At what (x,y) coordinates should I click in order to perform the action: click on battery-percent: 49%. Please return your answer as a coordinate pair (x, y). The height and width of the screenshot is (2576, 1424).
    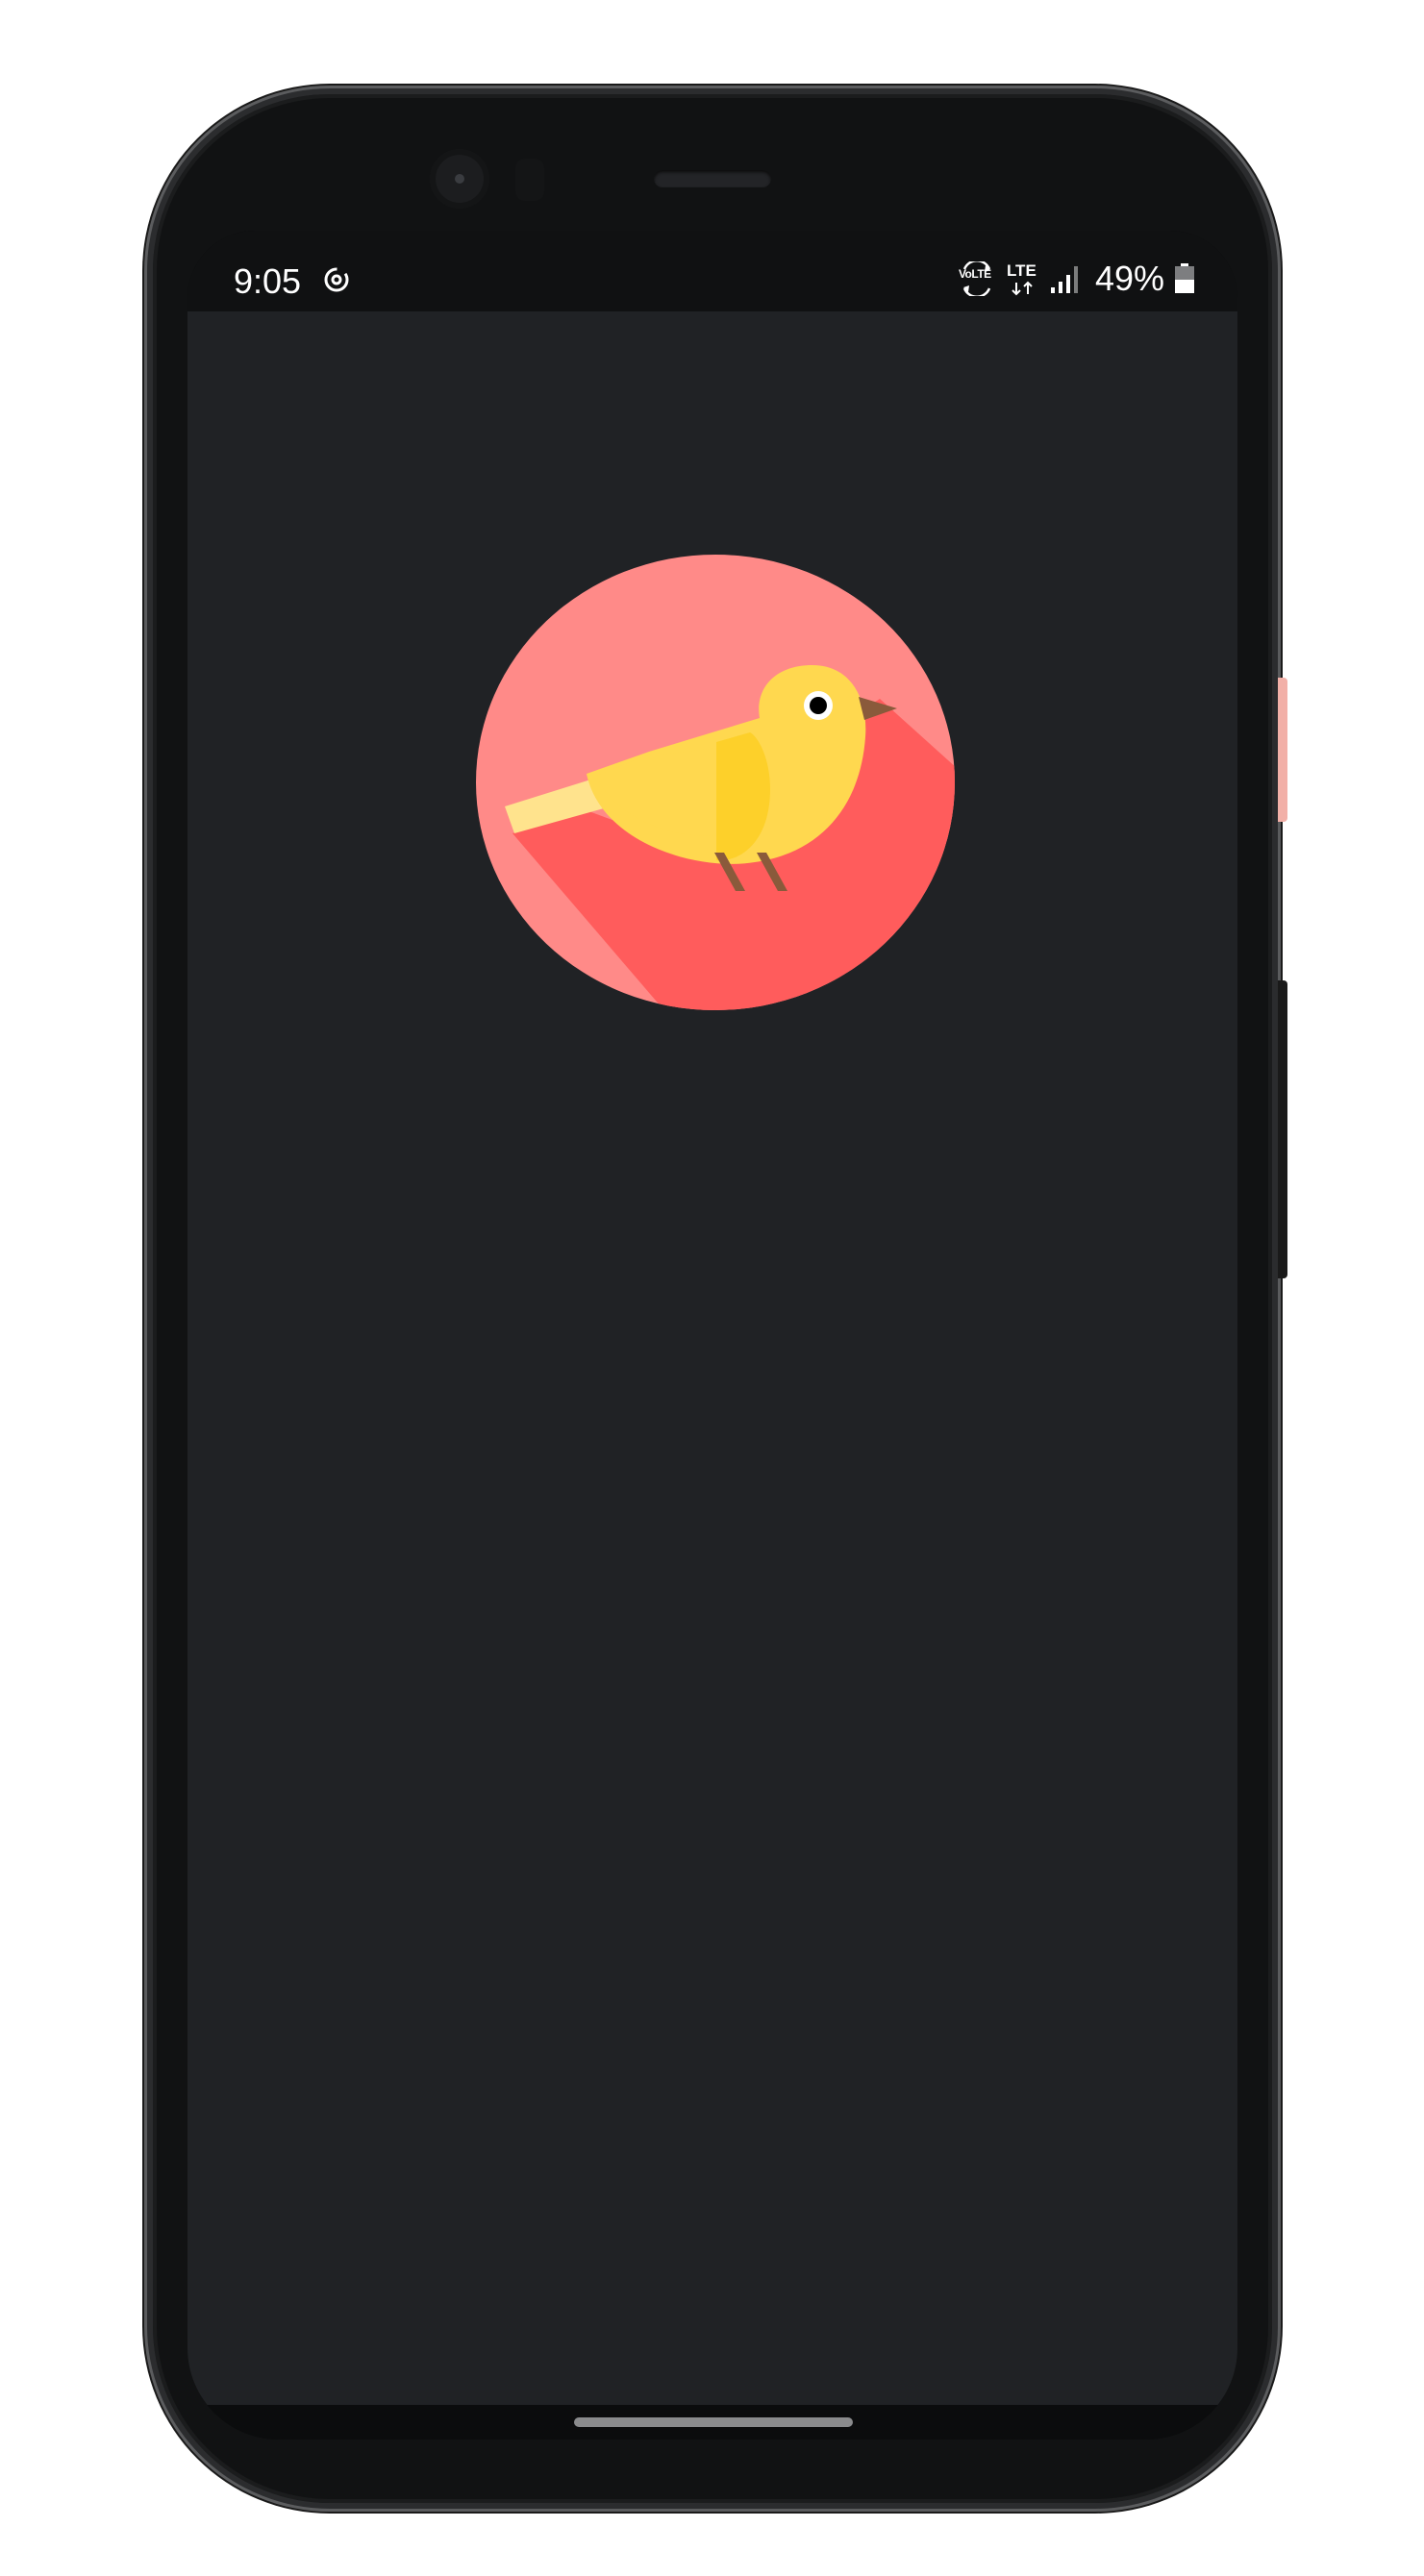
    Looking at the image, I should click on (1129, 278).